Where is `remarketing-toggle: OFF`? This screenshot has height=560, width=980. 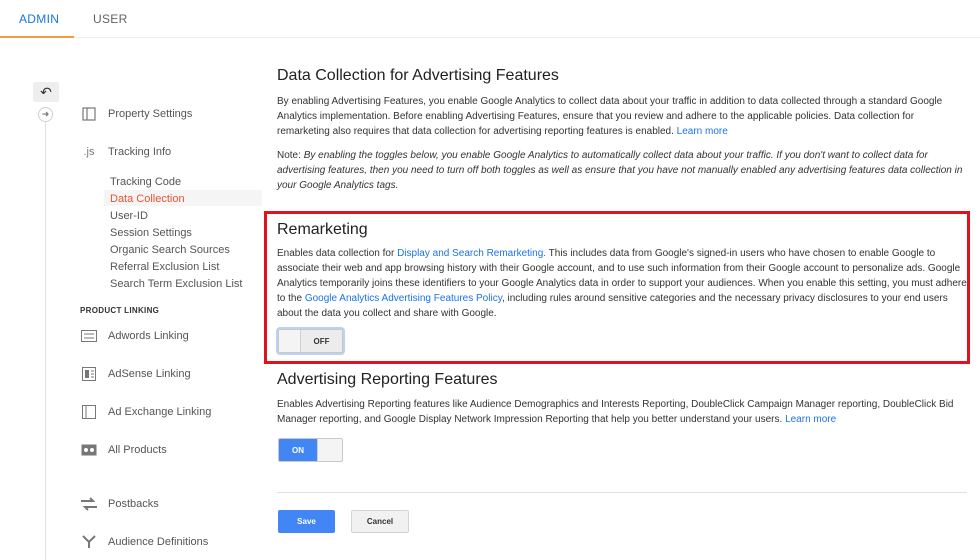
remarketing-toggle: OFF is located at coordinates (310, 341).